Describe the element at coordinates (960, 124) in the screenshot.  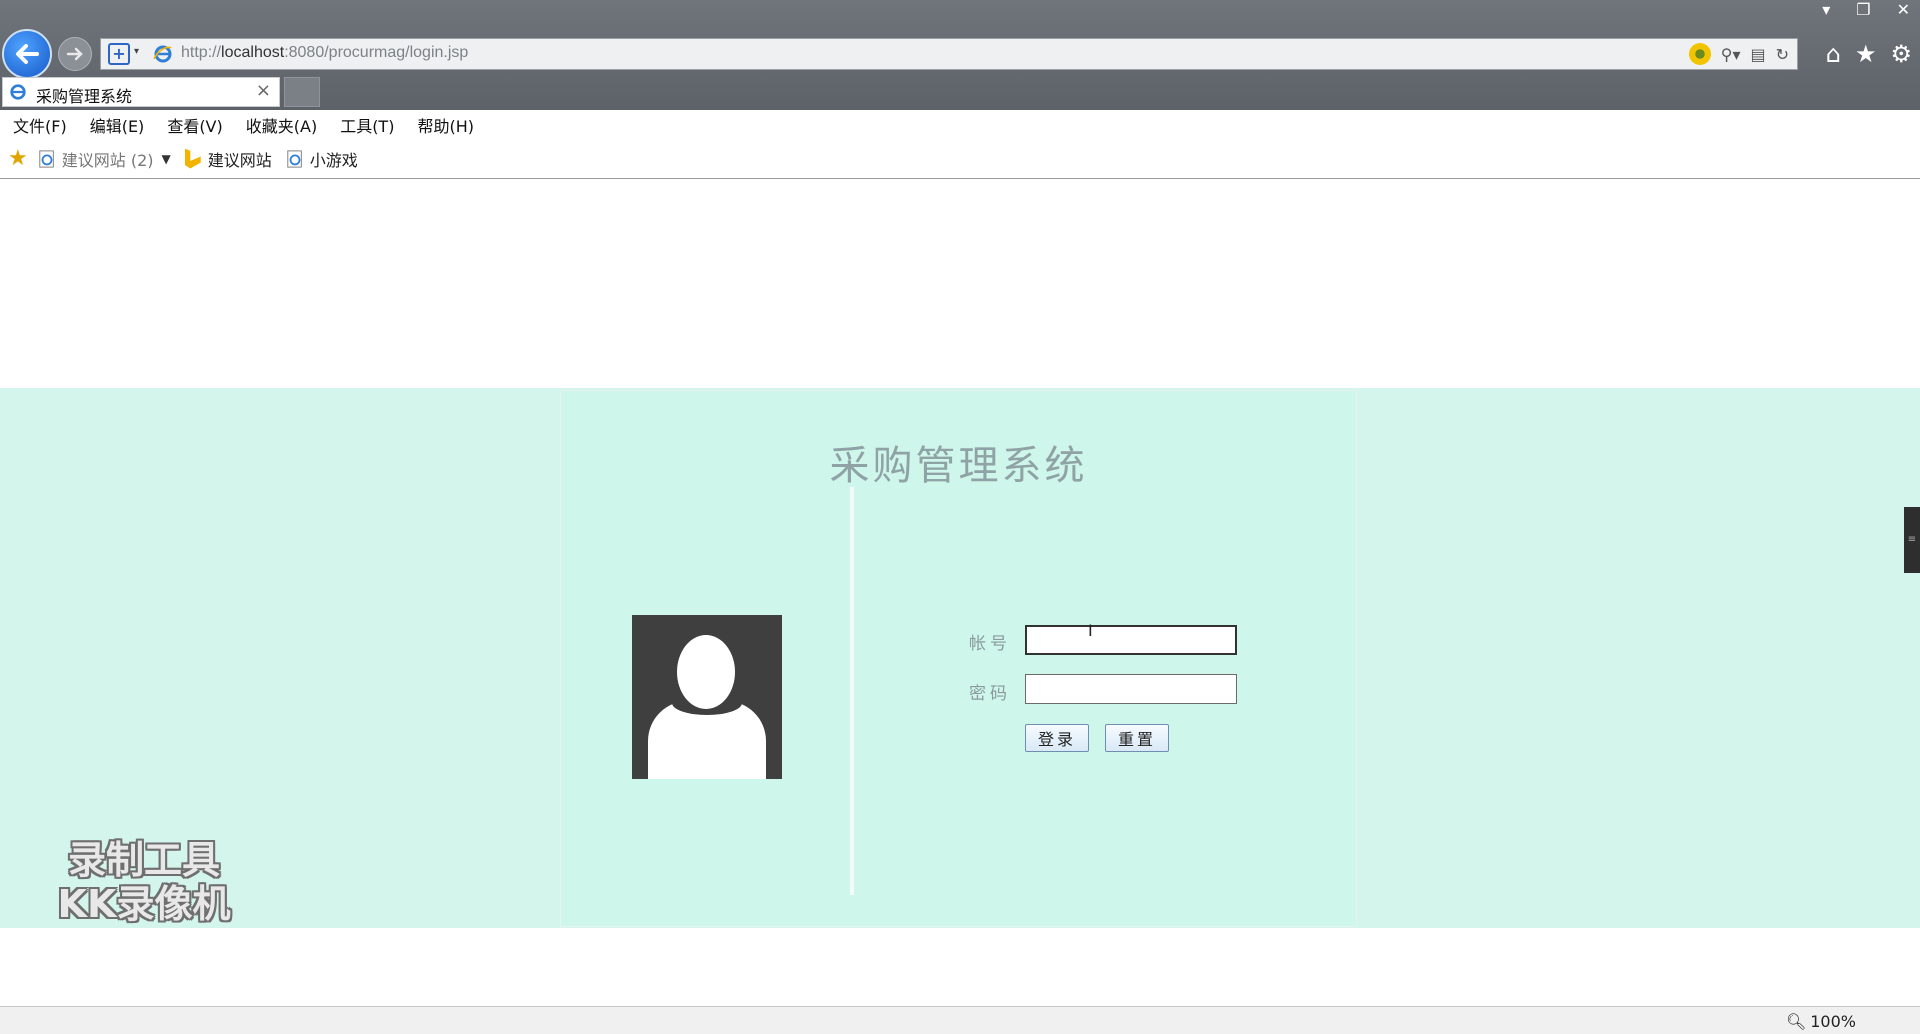
I see `menu-bar: 文件(F) 编辑(E) 查看(V) 收藏夹(A) 工具(T) 帮助(H)` at that location.